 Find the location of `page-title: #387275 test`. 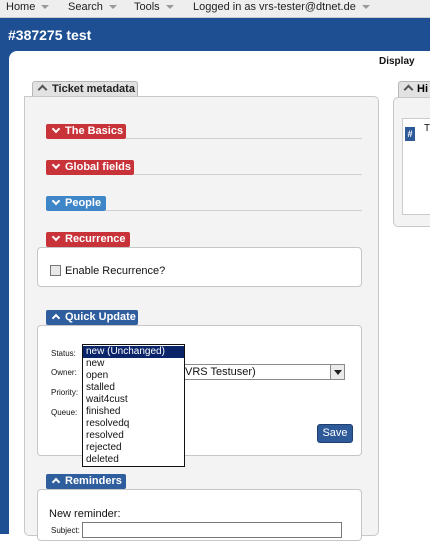

page-title: #387275 test is located at coordinates (50, 35).